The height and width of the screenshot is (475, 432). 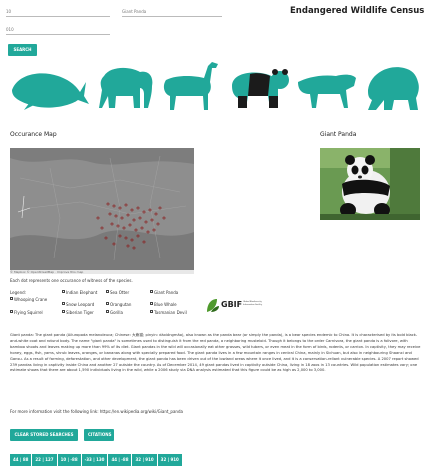 I want to click on stored-search-item: 10 | -88, so click(x=69, y=460).